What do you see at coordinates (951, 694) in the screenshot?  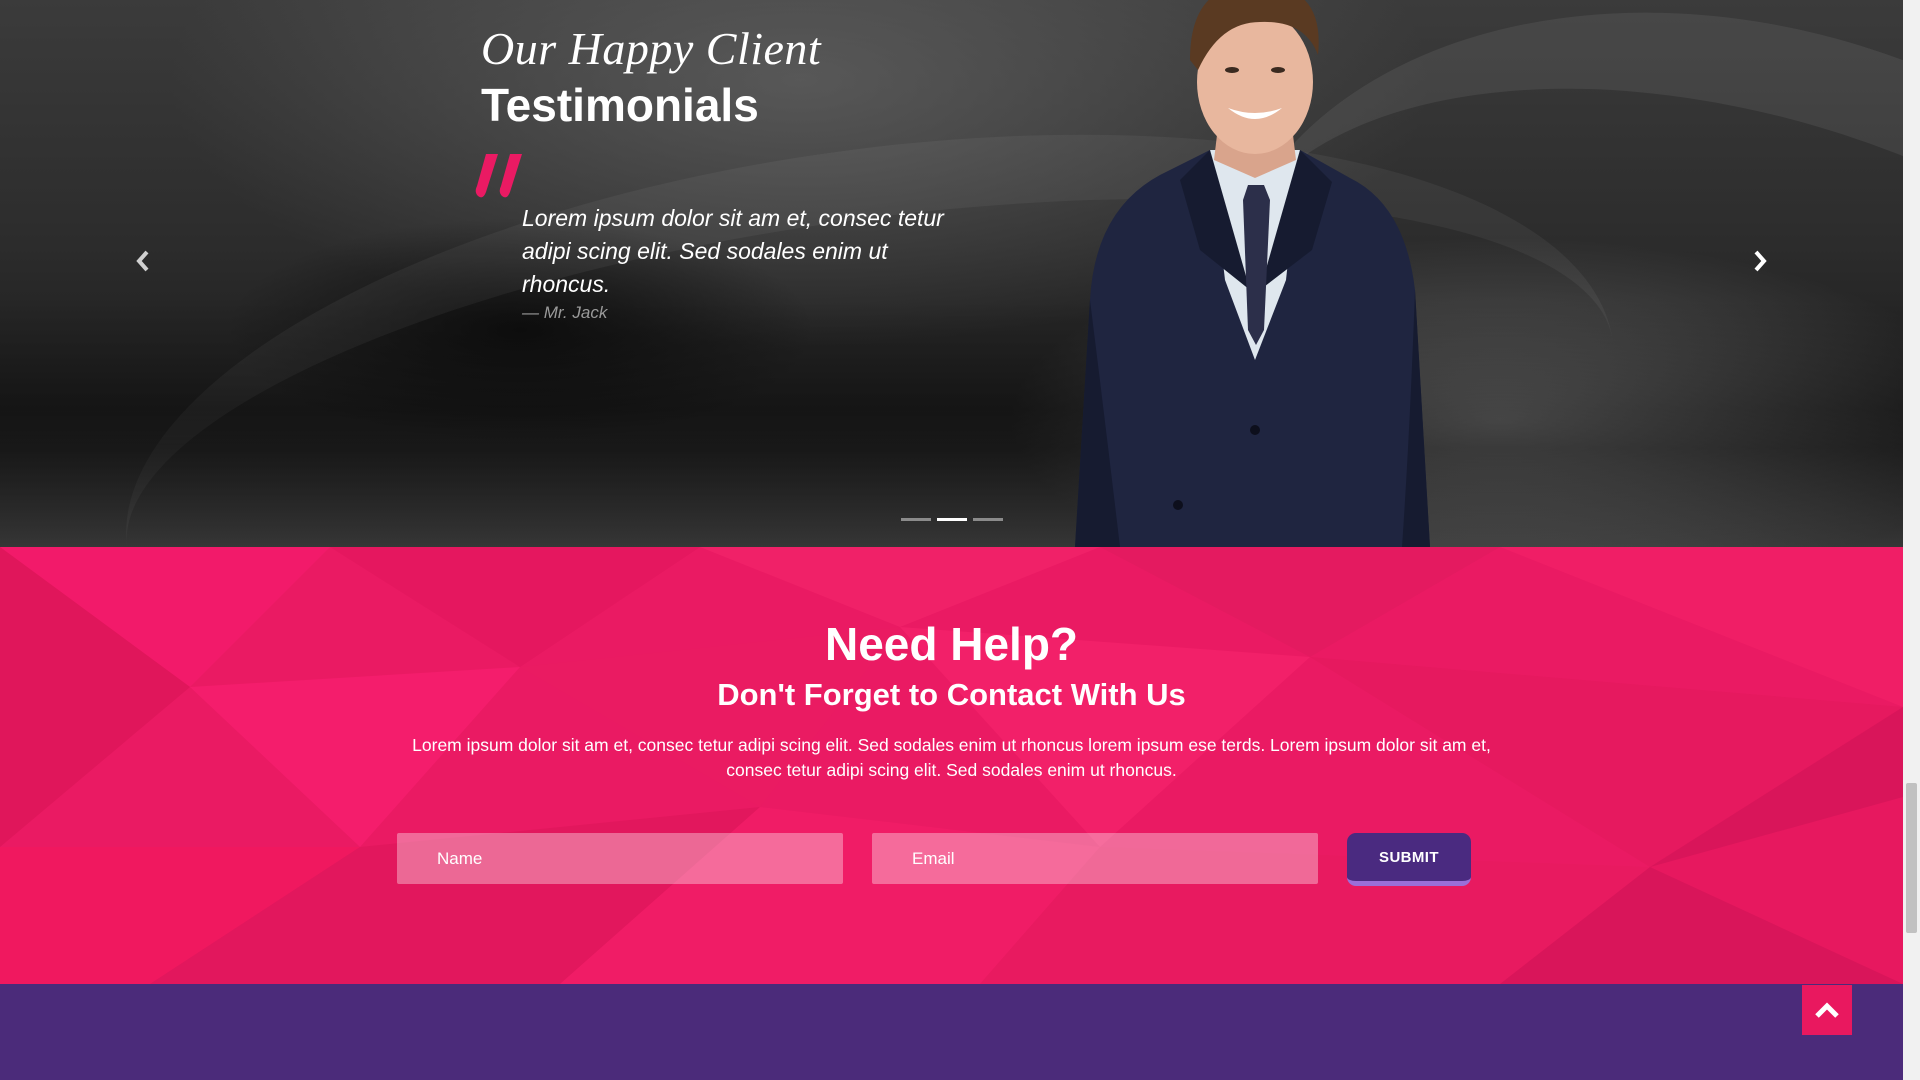 I see `contact-subtitle: Don't Forget to Contact With Us` at bounding box center [951, 694].